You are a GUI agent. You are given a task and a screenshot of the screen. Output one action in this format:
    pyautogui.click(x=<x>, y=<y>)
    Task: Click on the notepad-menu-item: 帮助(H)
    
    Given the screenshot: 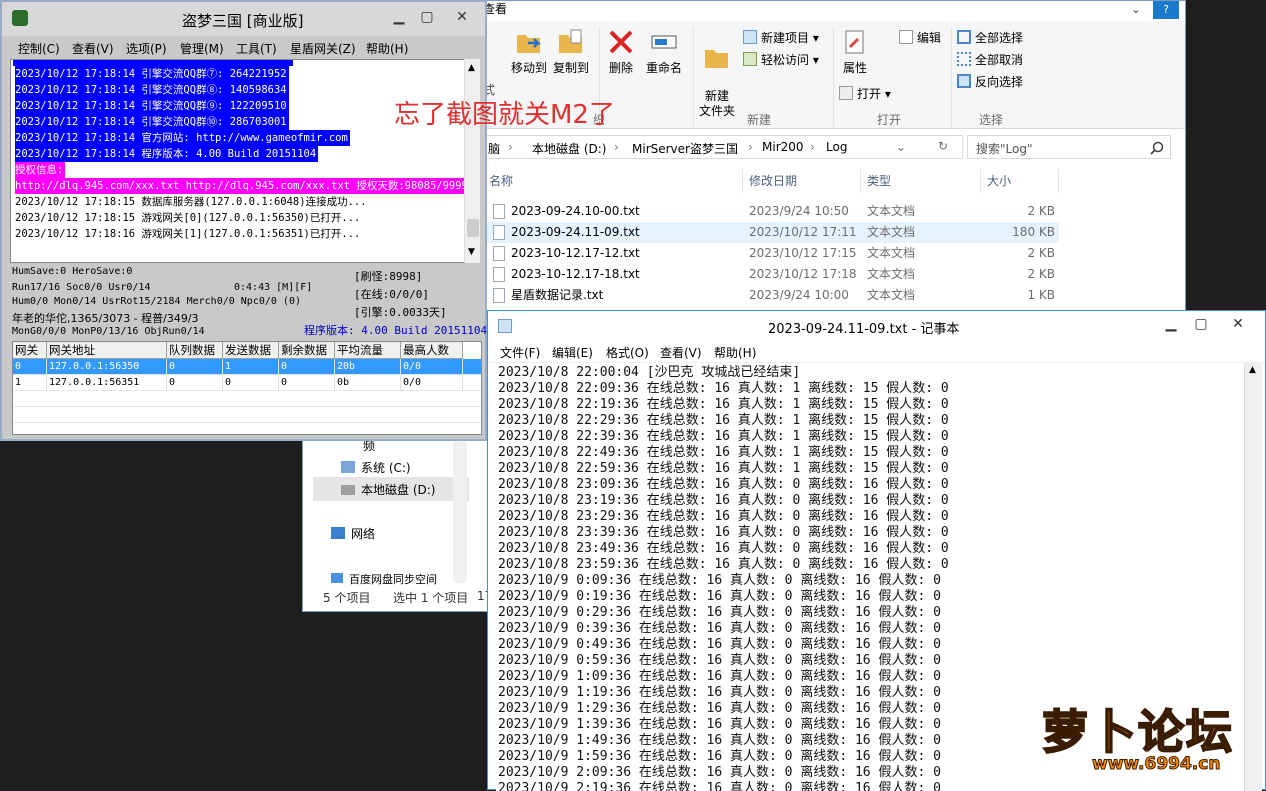 What is the action you would take?
    pyautogui.click(x=735, y=352)
    